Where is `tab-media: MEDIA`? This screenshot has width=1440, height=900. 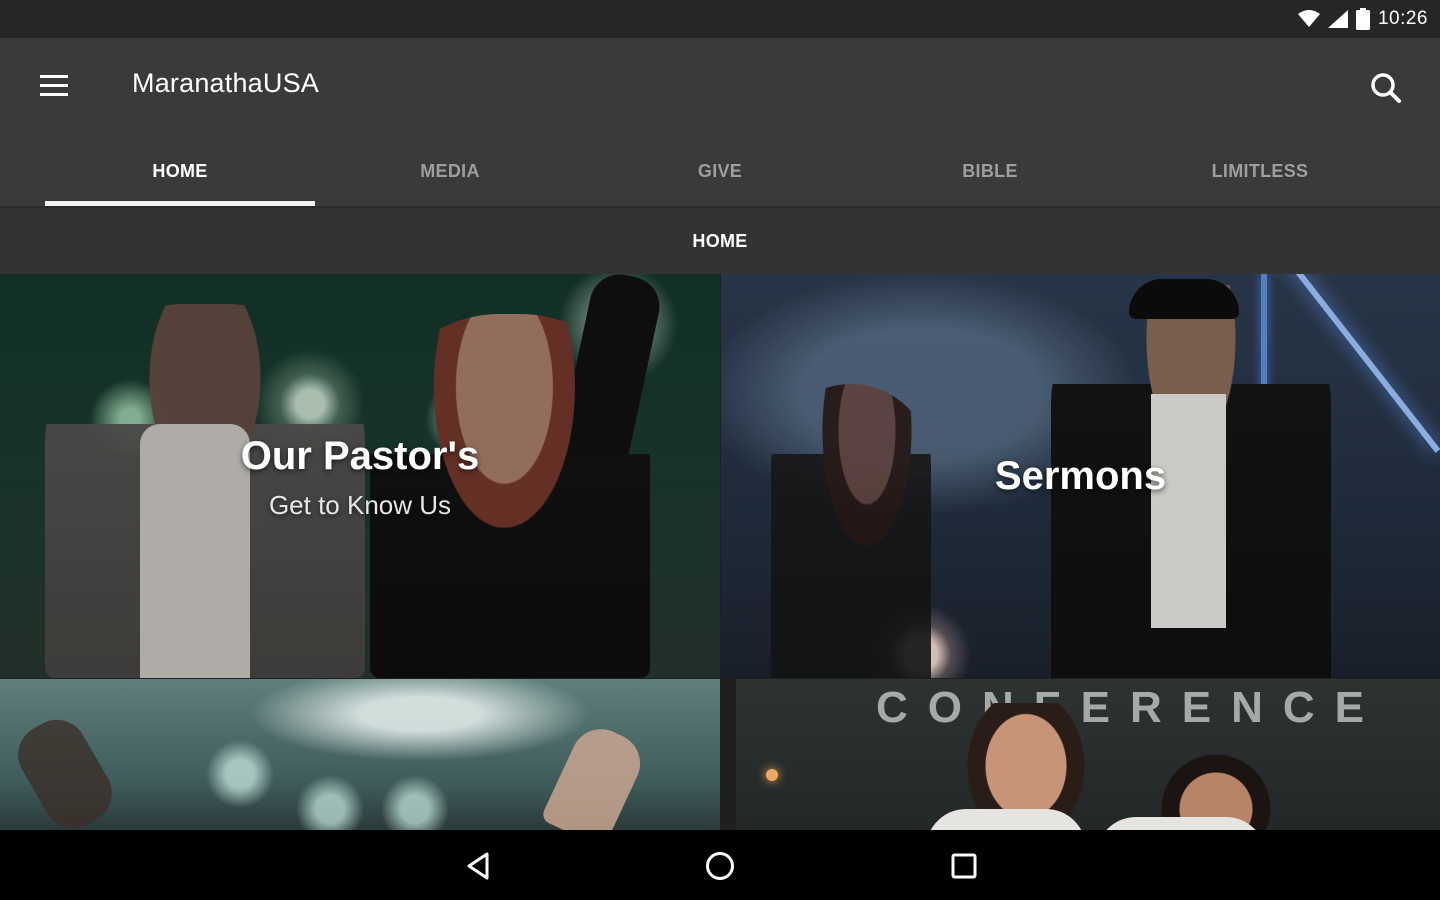
tab-media: MEDIA is located at coordinates (450, 171).